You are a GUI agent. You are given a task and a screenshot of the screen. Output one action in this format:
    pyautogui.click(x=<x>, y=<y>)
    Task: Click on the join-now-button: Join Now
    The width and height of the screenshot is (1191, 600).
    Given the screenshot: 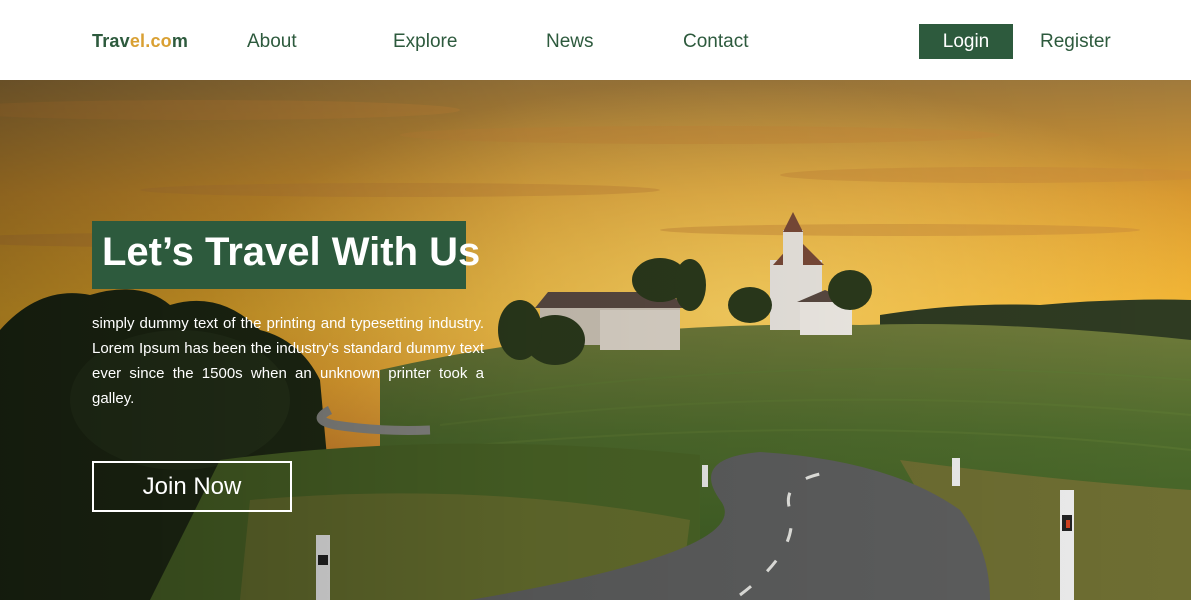 What is the action you would take?
    pyautogui.click(x=192, y=486)
    